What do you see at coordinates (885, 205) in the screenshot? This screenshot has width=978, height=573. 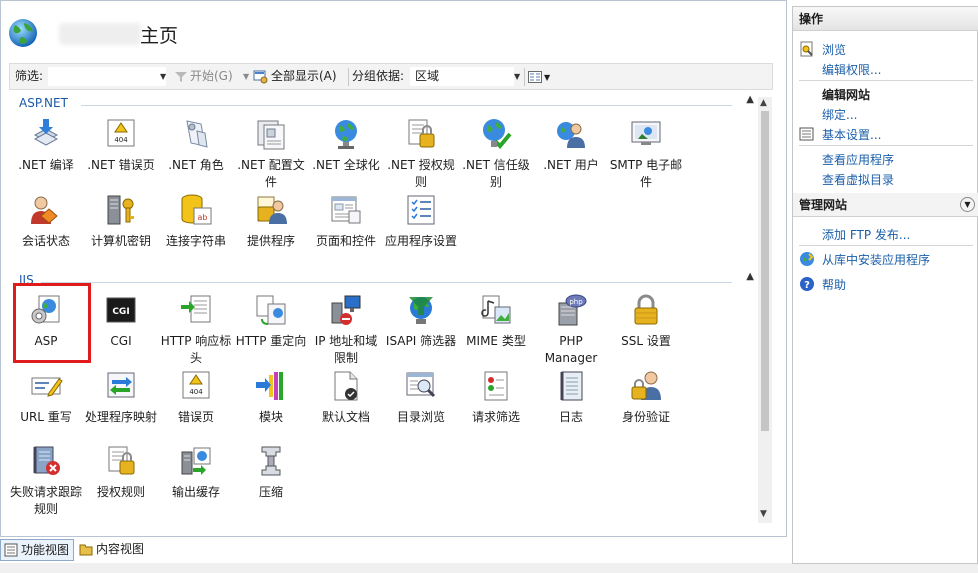 I see `manage-site-header: 管理网站 ▼` at bounding box center [885, 205].